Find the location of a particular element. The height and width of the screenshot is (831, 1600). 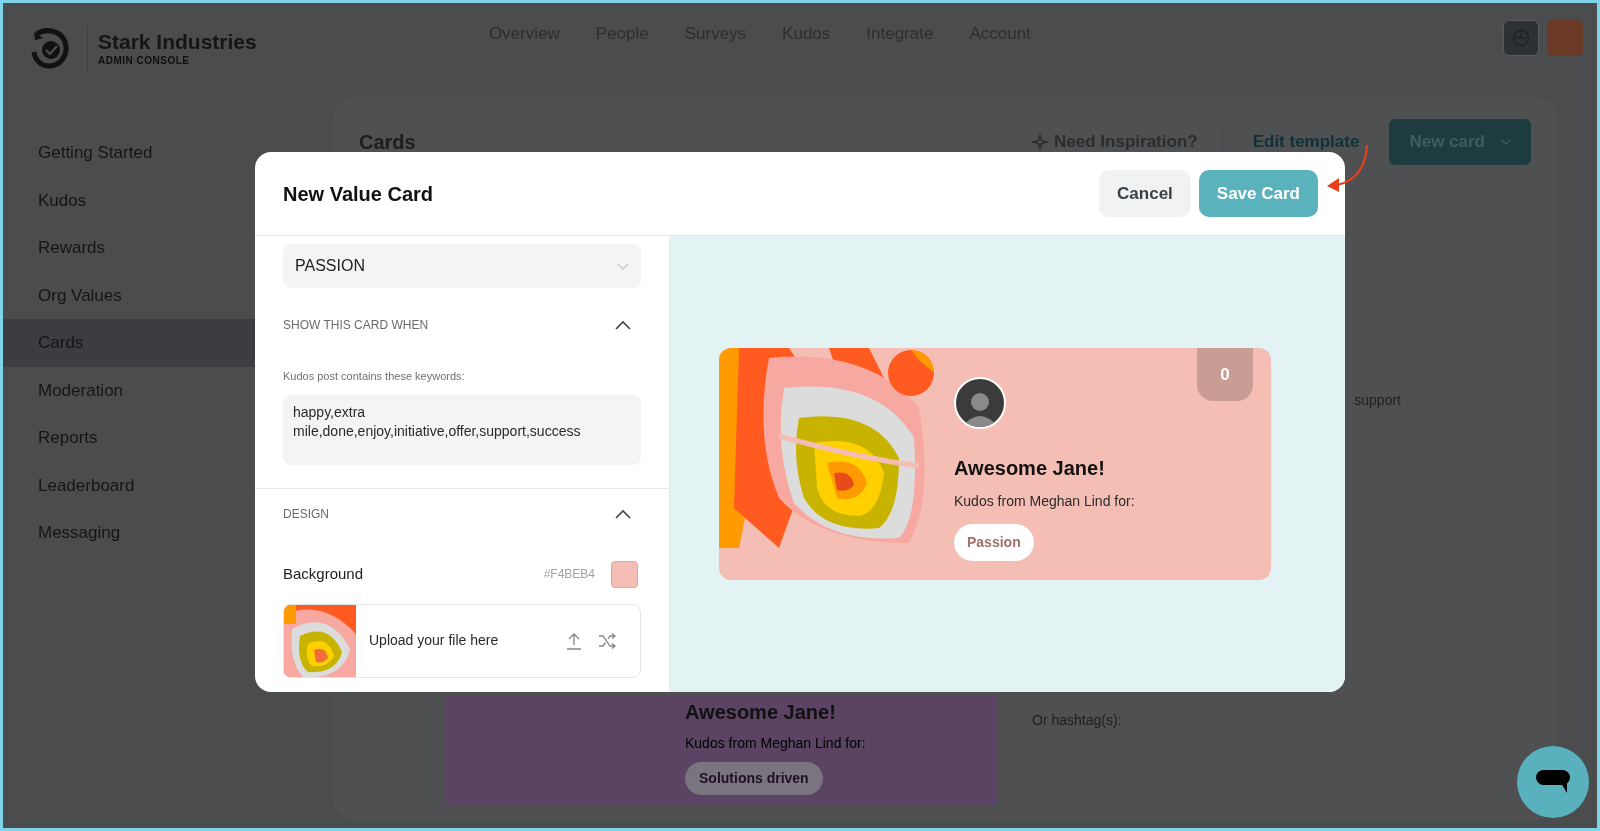

value-tag: Passion is located at coordinates (994, 542).